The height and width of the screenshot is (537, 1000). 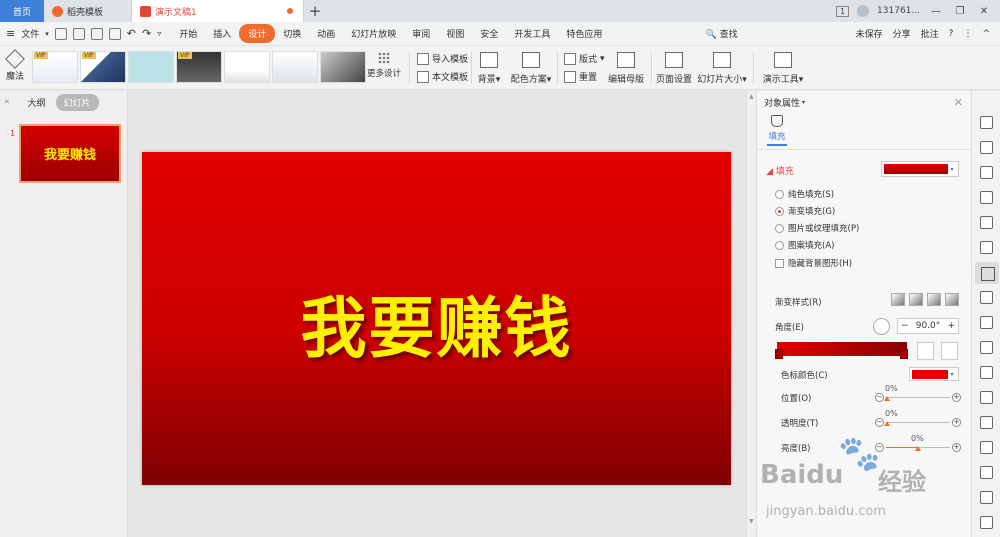 What do you see at coordinates (315, 11) in the screenshot?
I see `new-tab-button: +` at bounding box center [315, 11].